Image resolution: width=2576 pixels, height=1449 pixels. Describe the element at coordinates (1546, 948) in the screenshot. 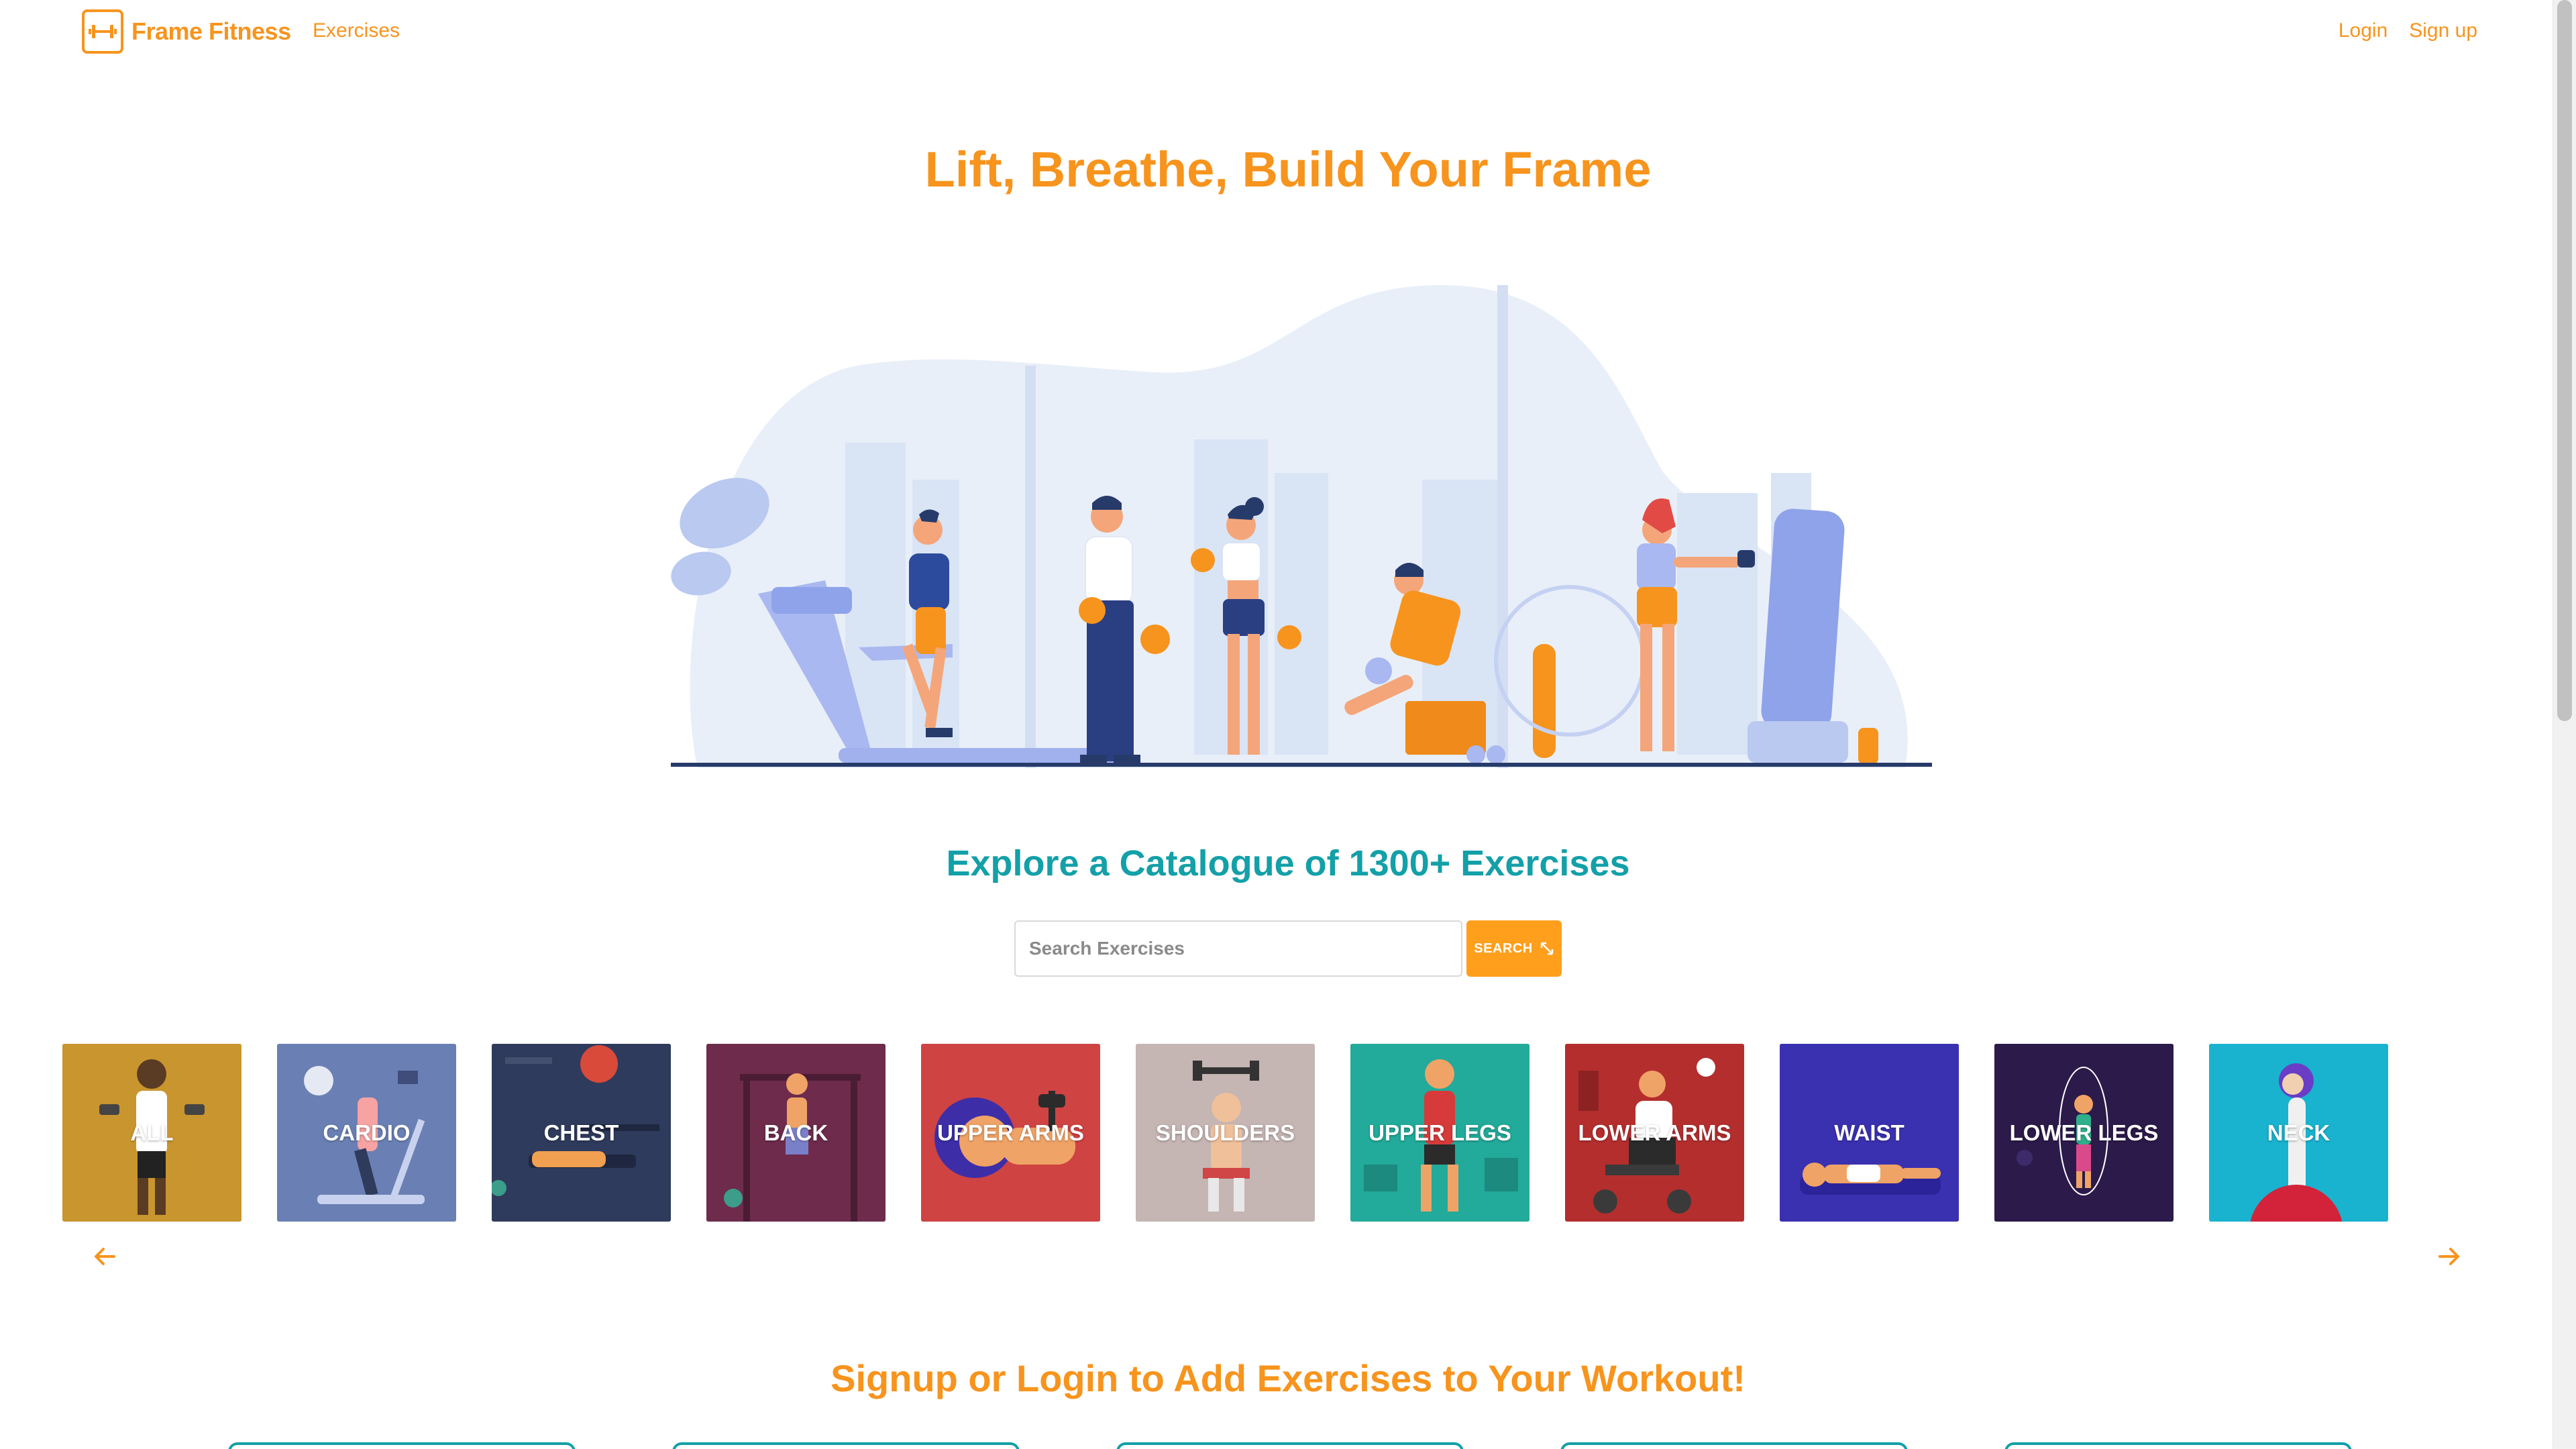

I see `expand-arrows-icon` at that location.